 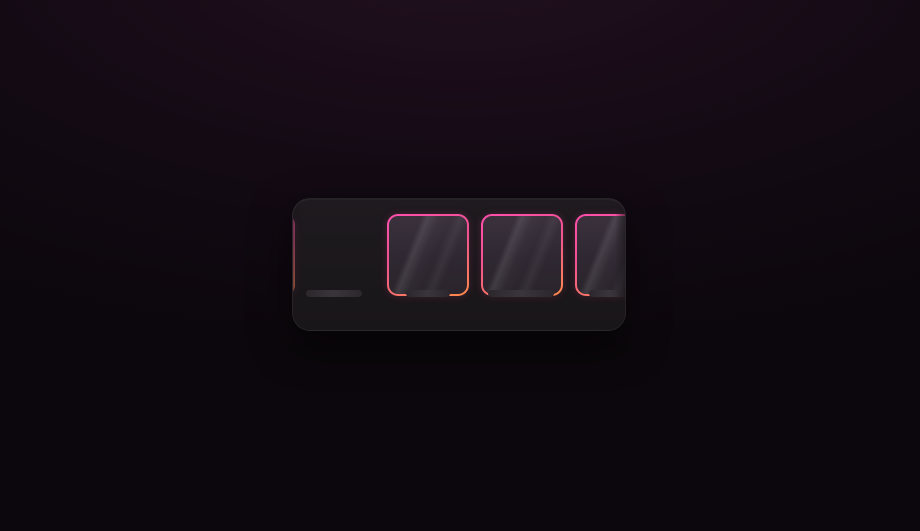 I want to click on carousel-panel, so click(x=459, y=264).